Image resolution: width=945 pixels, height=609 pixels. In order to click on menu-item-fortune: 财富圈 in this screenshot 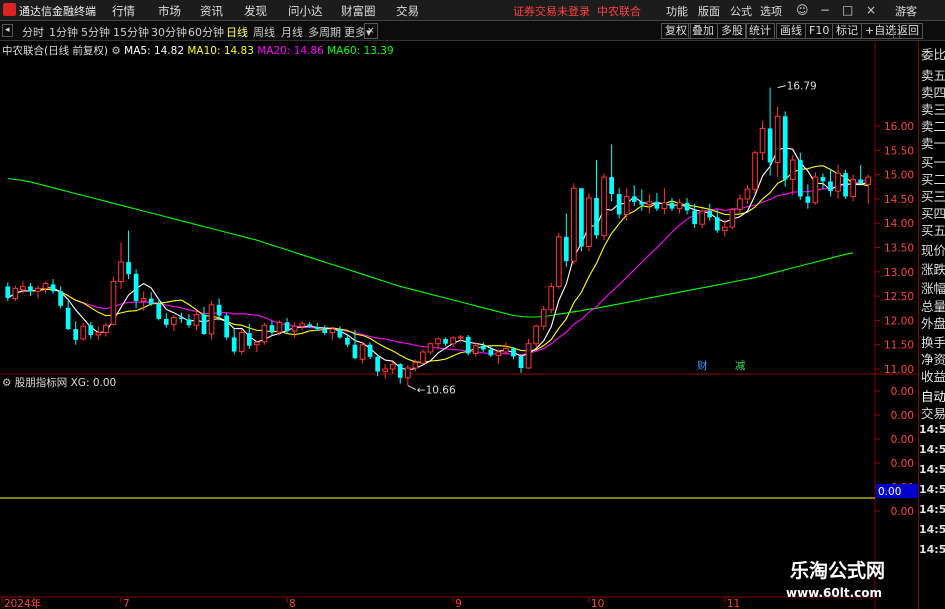, I will do `click(358, 11)`.